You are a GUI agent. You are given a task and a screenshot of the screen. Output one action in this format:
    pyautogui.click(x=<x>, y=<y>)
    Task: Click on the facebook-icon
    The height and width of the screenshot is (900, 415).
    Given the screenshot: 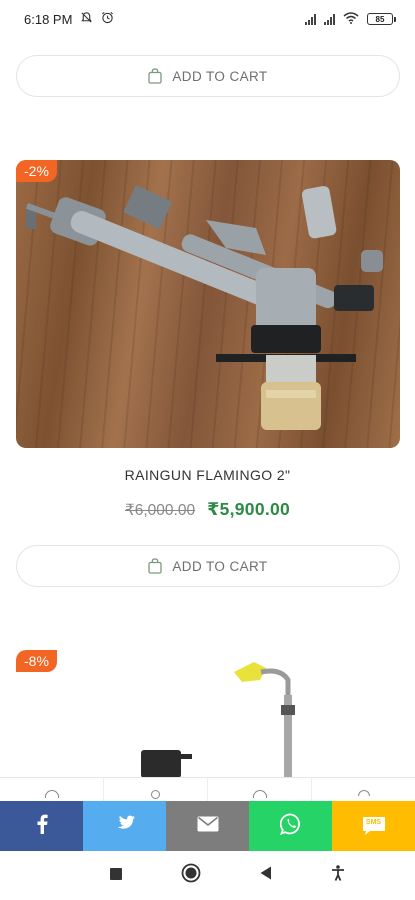 What is the action you would take?
    pyautogui.click(x=42, y=826)
    